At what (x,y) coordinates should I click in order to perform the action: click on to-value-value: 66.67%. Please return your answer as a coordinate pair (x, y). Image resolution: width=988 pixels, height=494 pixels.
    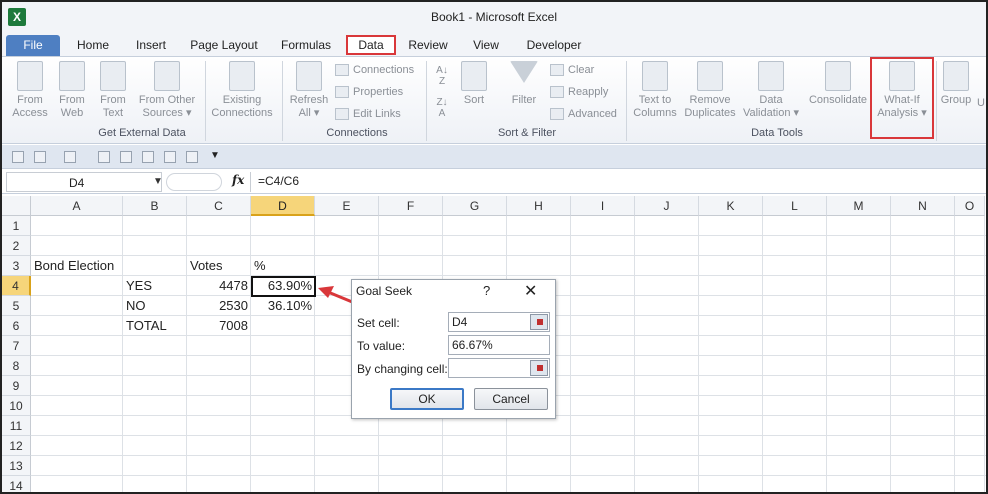
    Looking at the image, I should click on (472, 345).